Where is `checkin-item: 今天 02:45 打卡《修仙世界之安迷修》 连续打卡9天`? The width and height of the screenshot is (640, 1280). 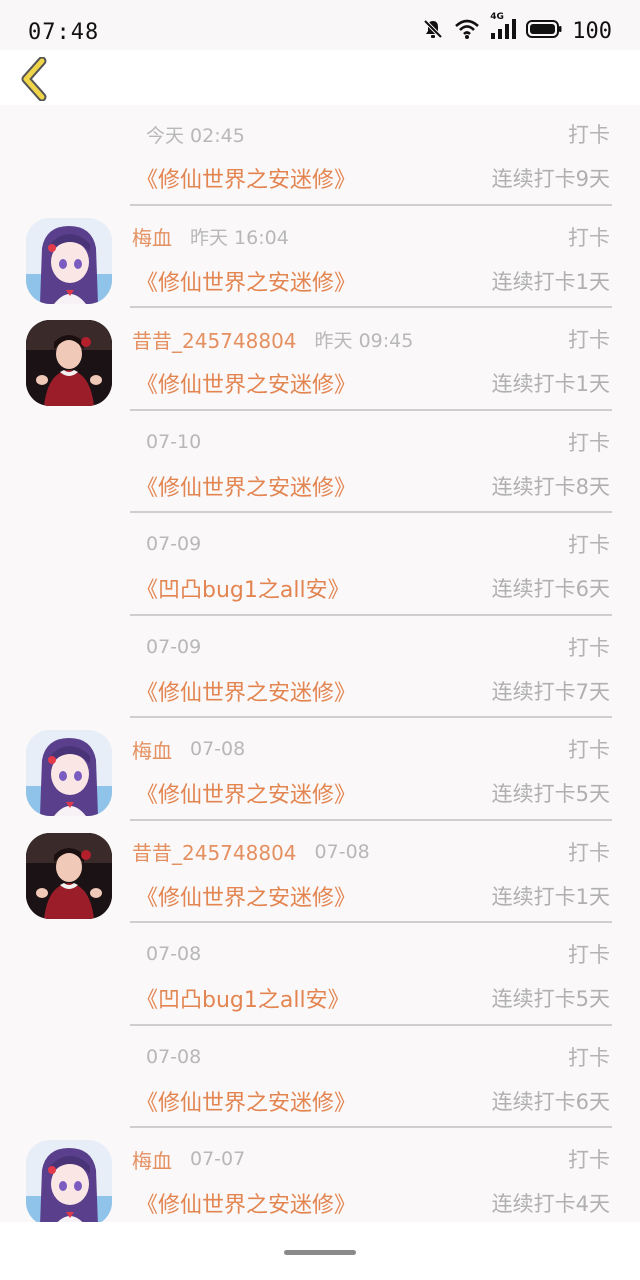 checkin-item: 今天 02:45 打卡《修仙世界之安迷修》 连续打卡9天 is located at coordinates (320, 156).